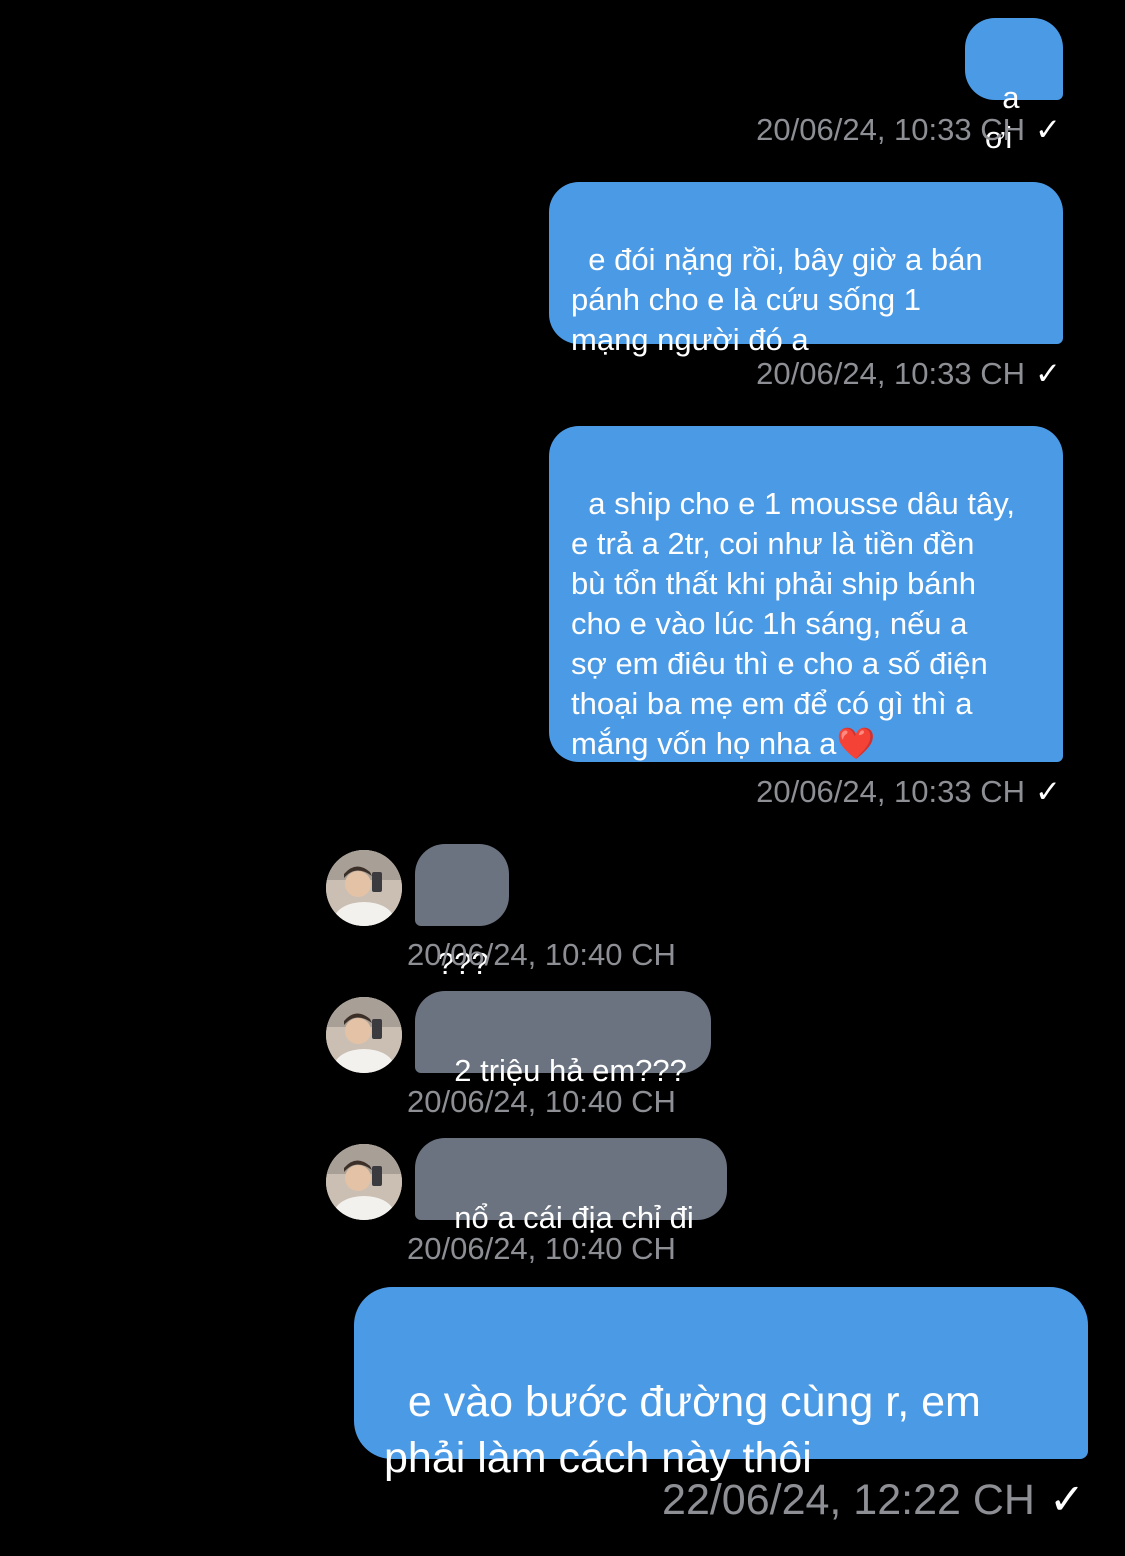 Image resolution: width=1125 pixels, height=1556 pixels. Describe the element at coordinates (873, 1500) in the screenshot. I see `message-timestamp: 22/06/24, 12:22 CH ✓` at that location.